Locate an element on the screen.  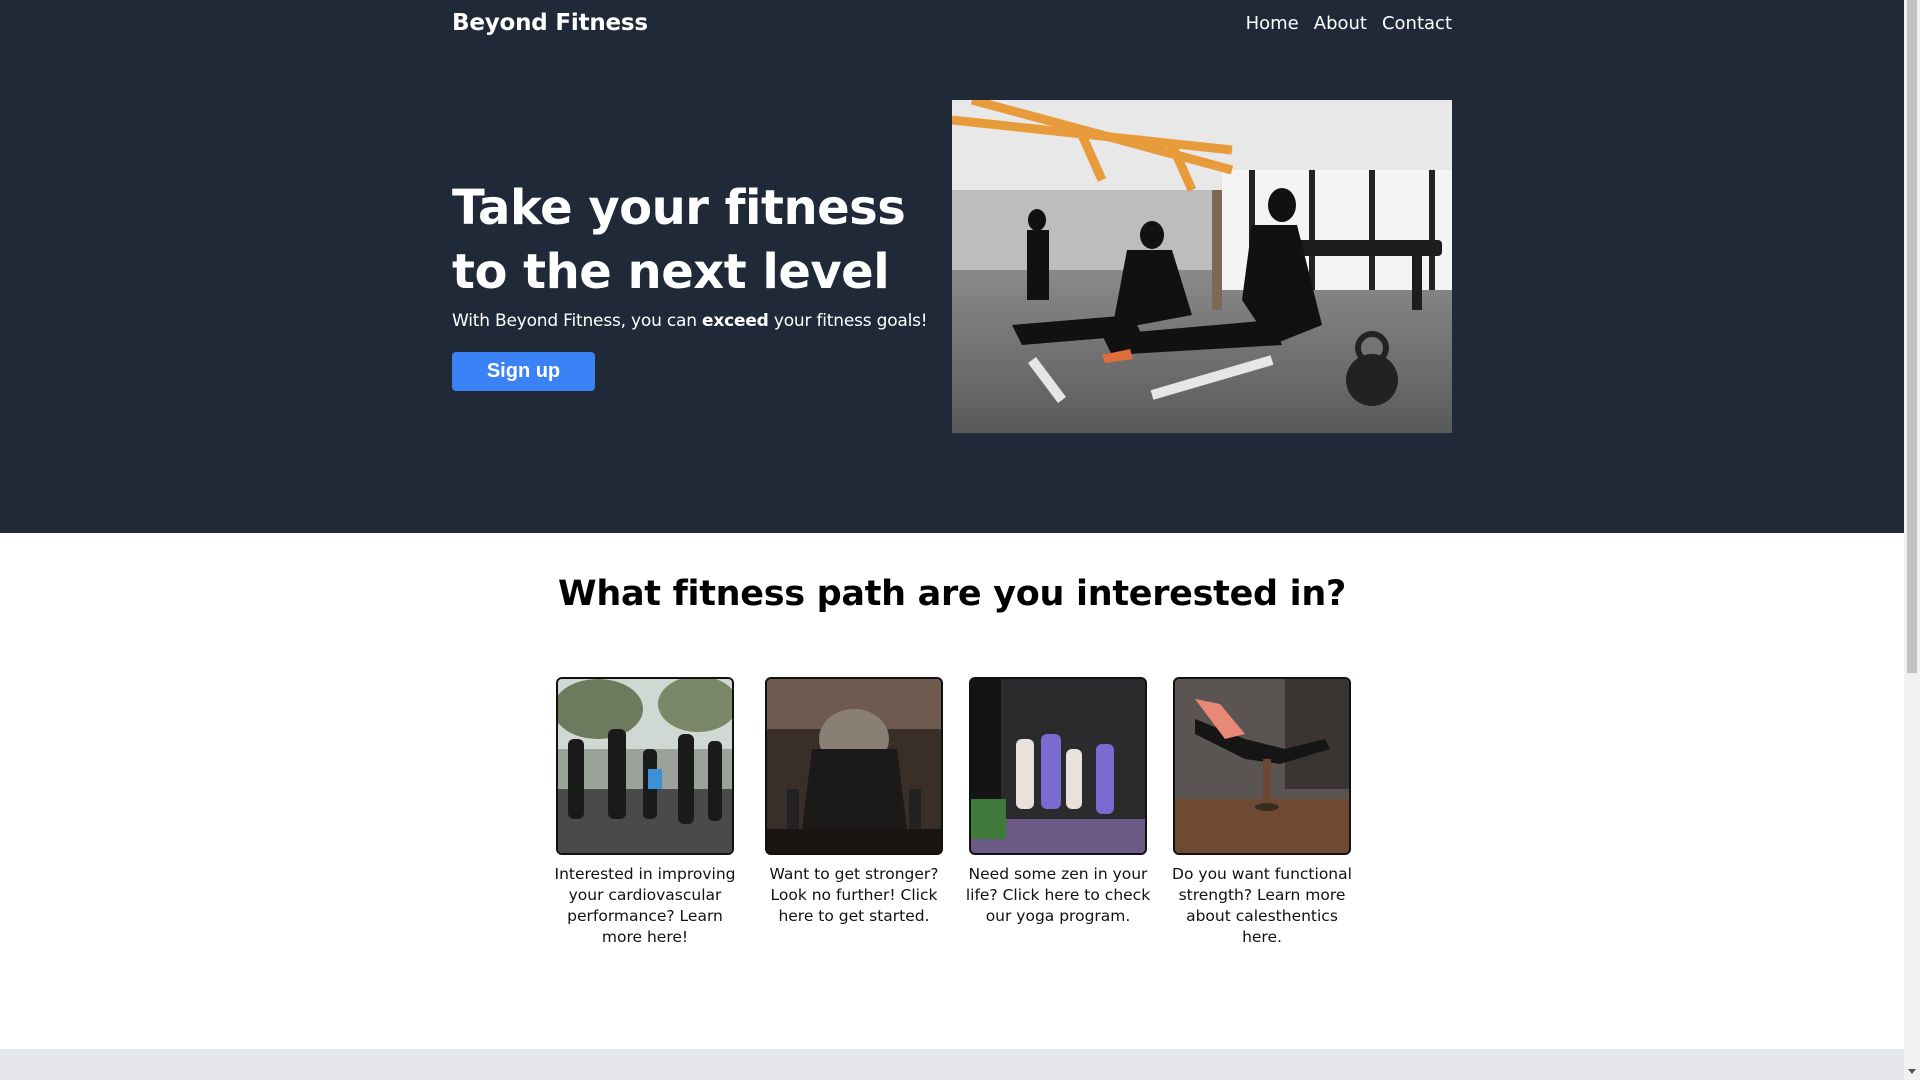
brand-logo: Beyond Fitness is located at coordinates (550, 23).